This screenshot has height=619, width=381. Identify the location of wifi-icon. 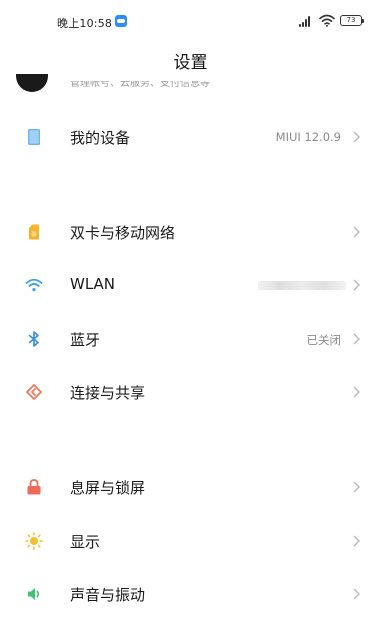
(34, 285).